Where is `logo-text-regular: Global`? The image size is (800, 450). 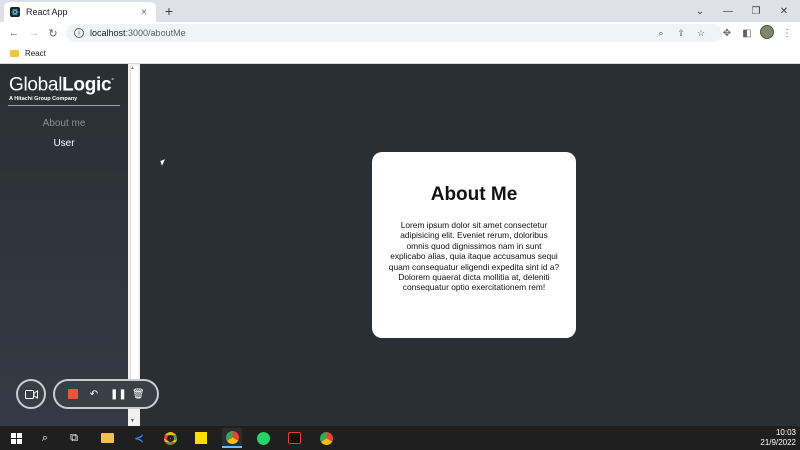 logo-text-regular: Global is located at coordinates (36, 85).